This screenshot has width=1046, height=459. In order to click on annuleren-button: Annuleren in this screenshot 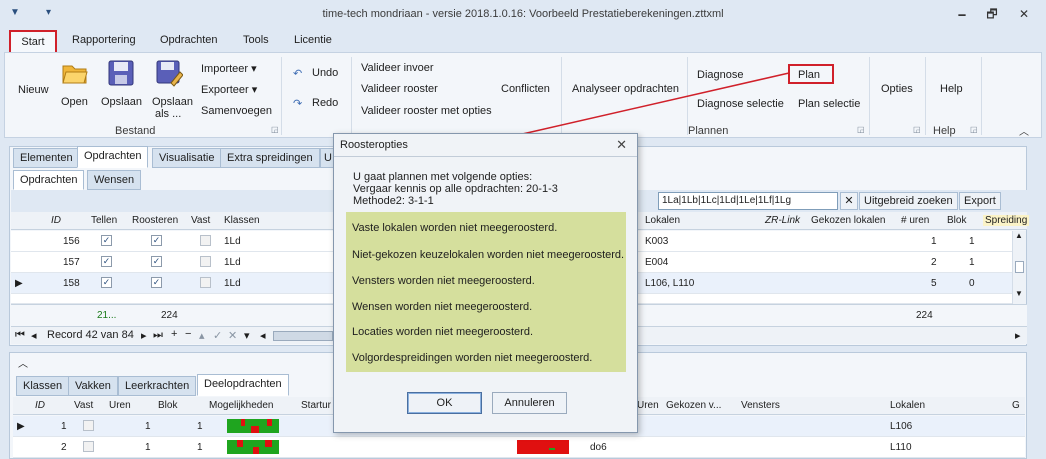, I will do `click(529, 403)`.